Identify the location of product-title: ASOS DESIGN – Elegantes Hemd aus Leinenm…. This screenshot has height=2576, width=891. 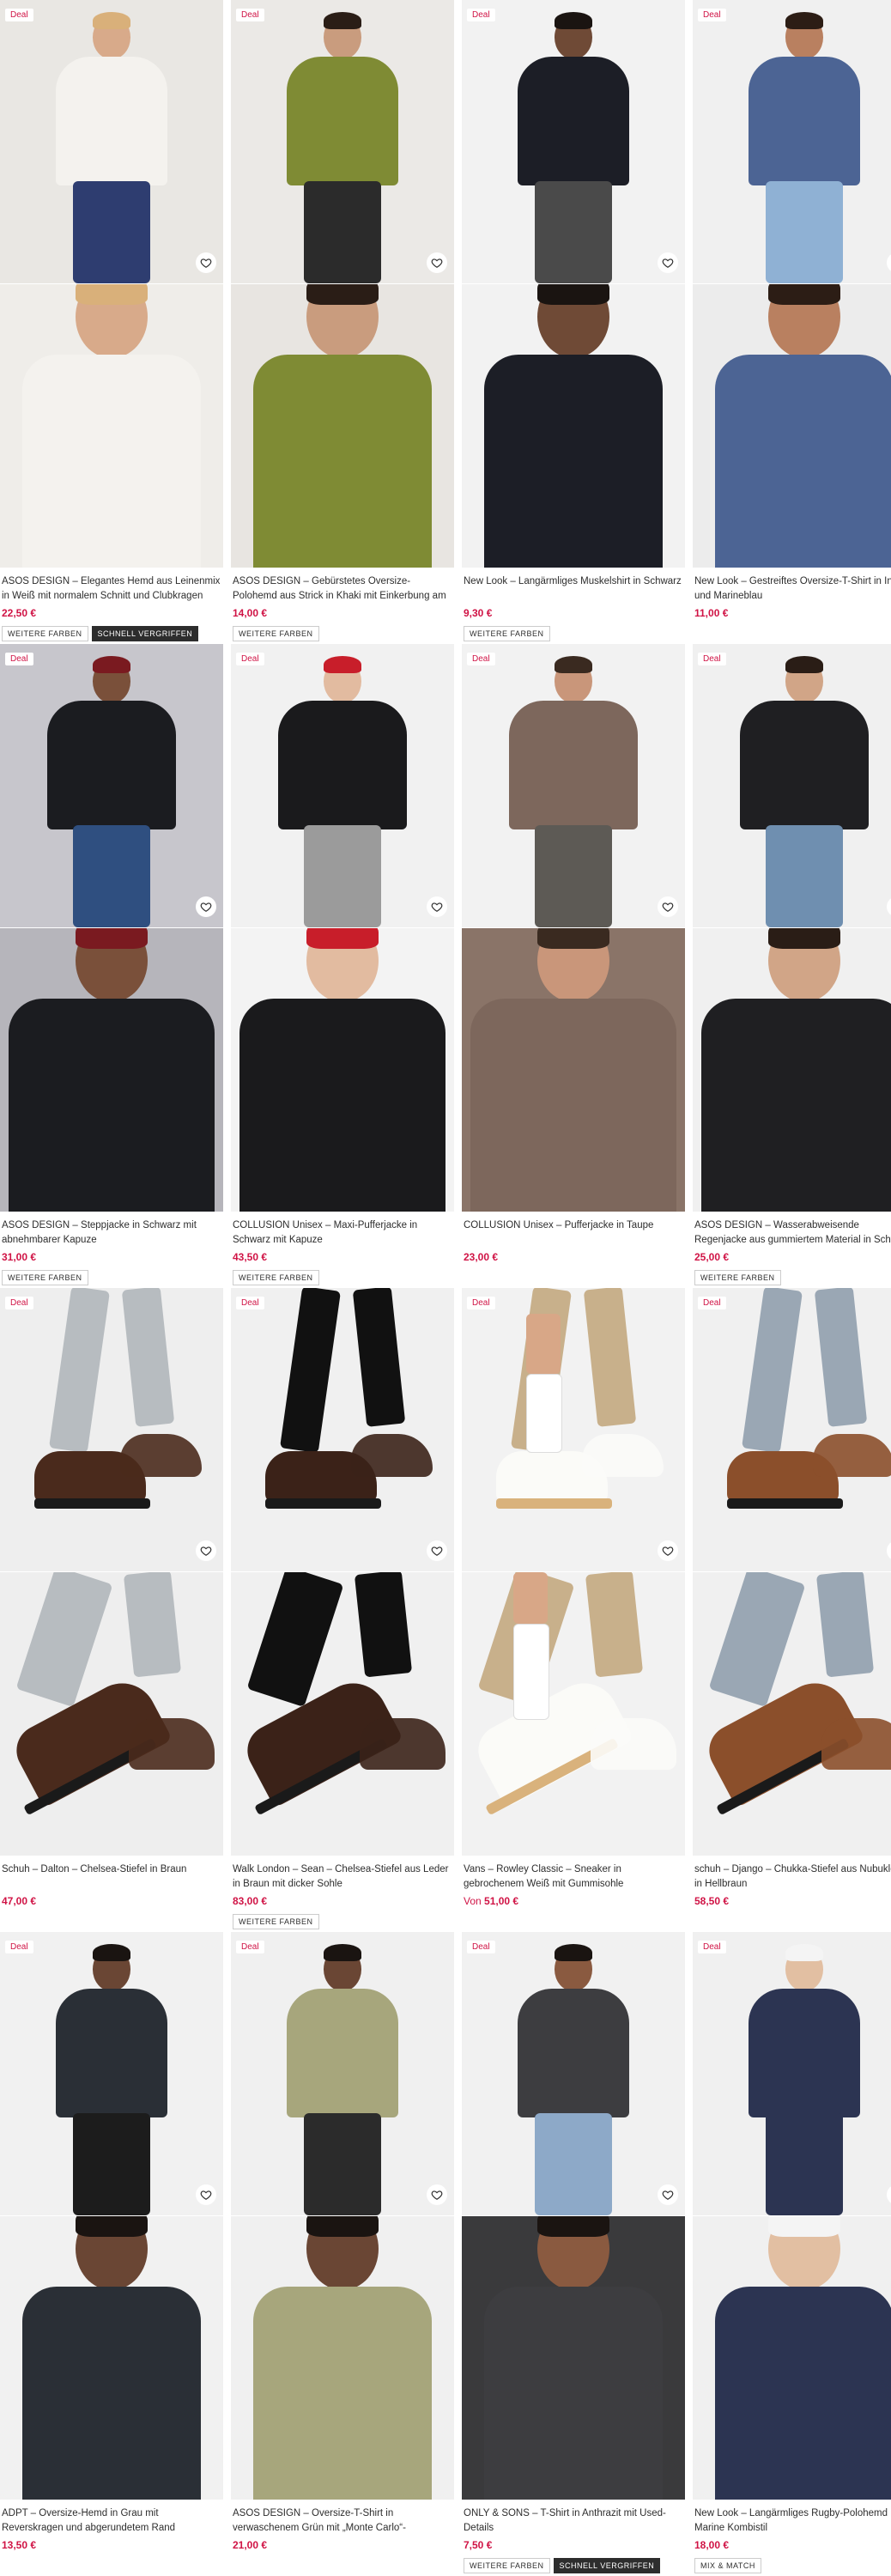
(111, 589).